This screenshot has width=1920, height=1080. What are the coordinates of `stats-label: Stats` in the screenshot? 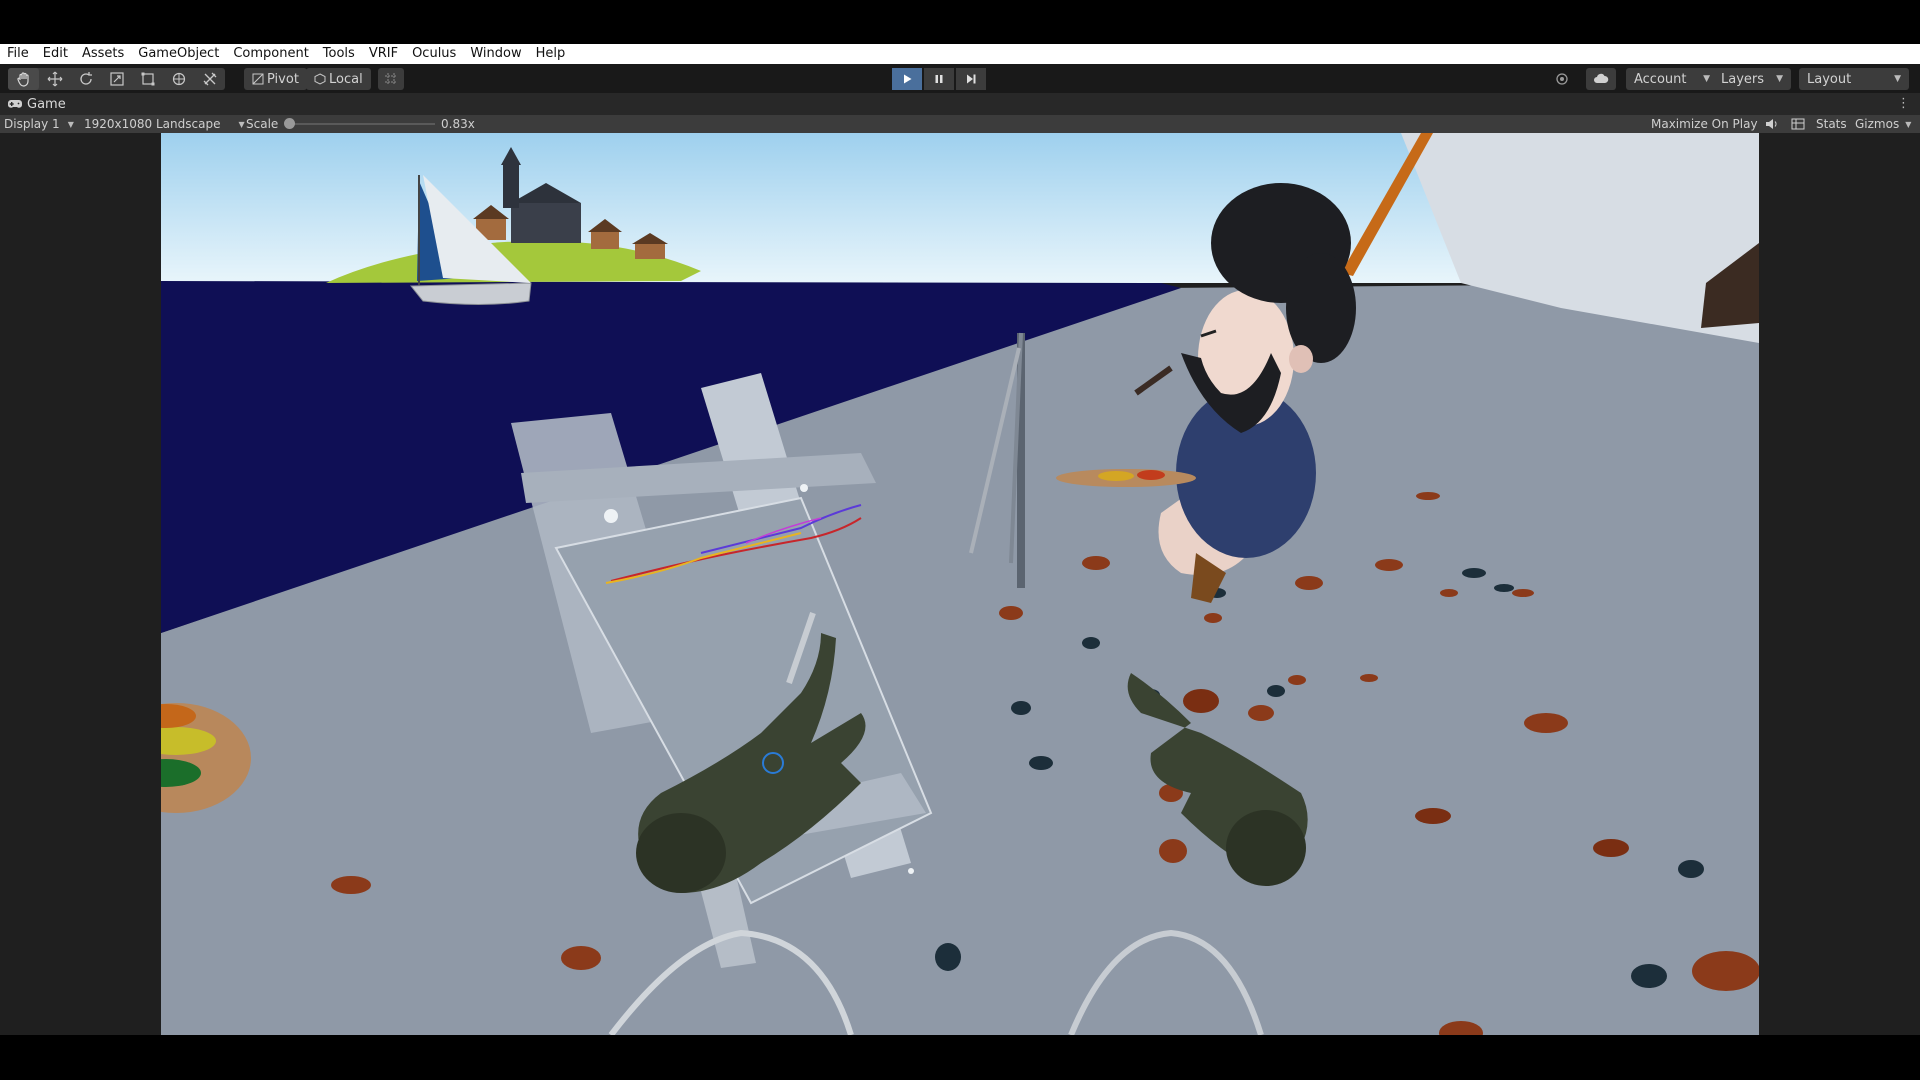 It's located at (1831, 124).